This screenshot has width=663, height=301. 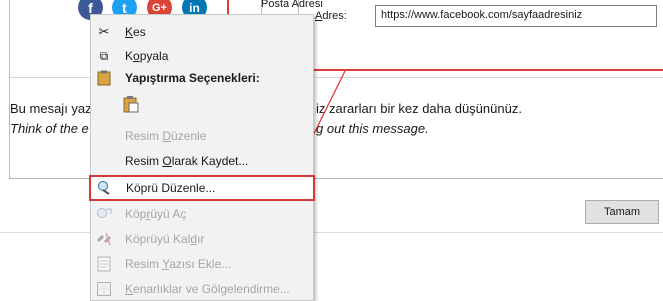 I want to click on menu-item-copy: ⧉ Kopyala, so click(x=202, y=56).